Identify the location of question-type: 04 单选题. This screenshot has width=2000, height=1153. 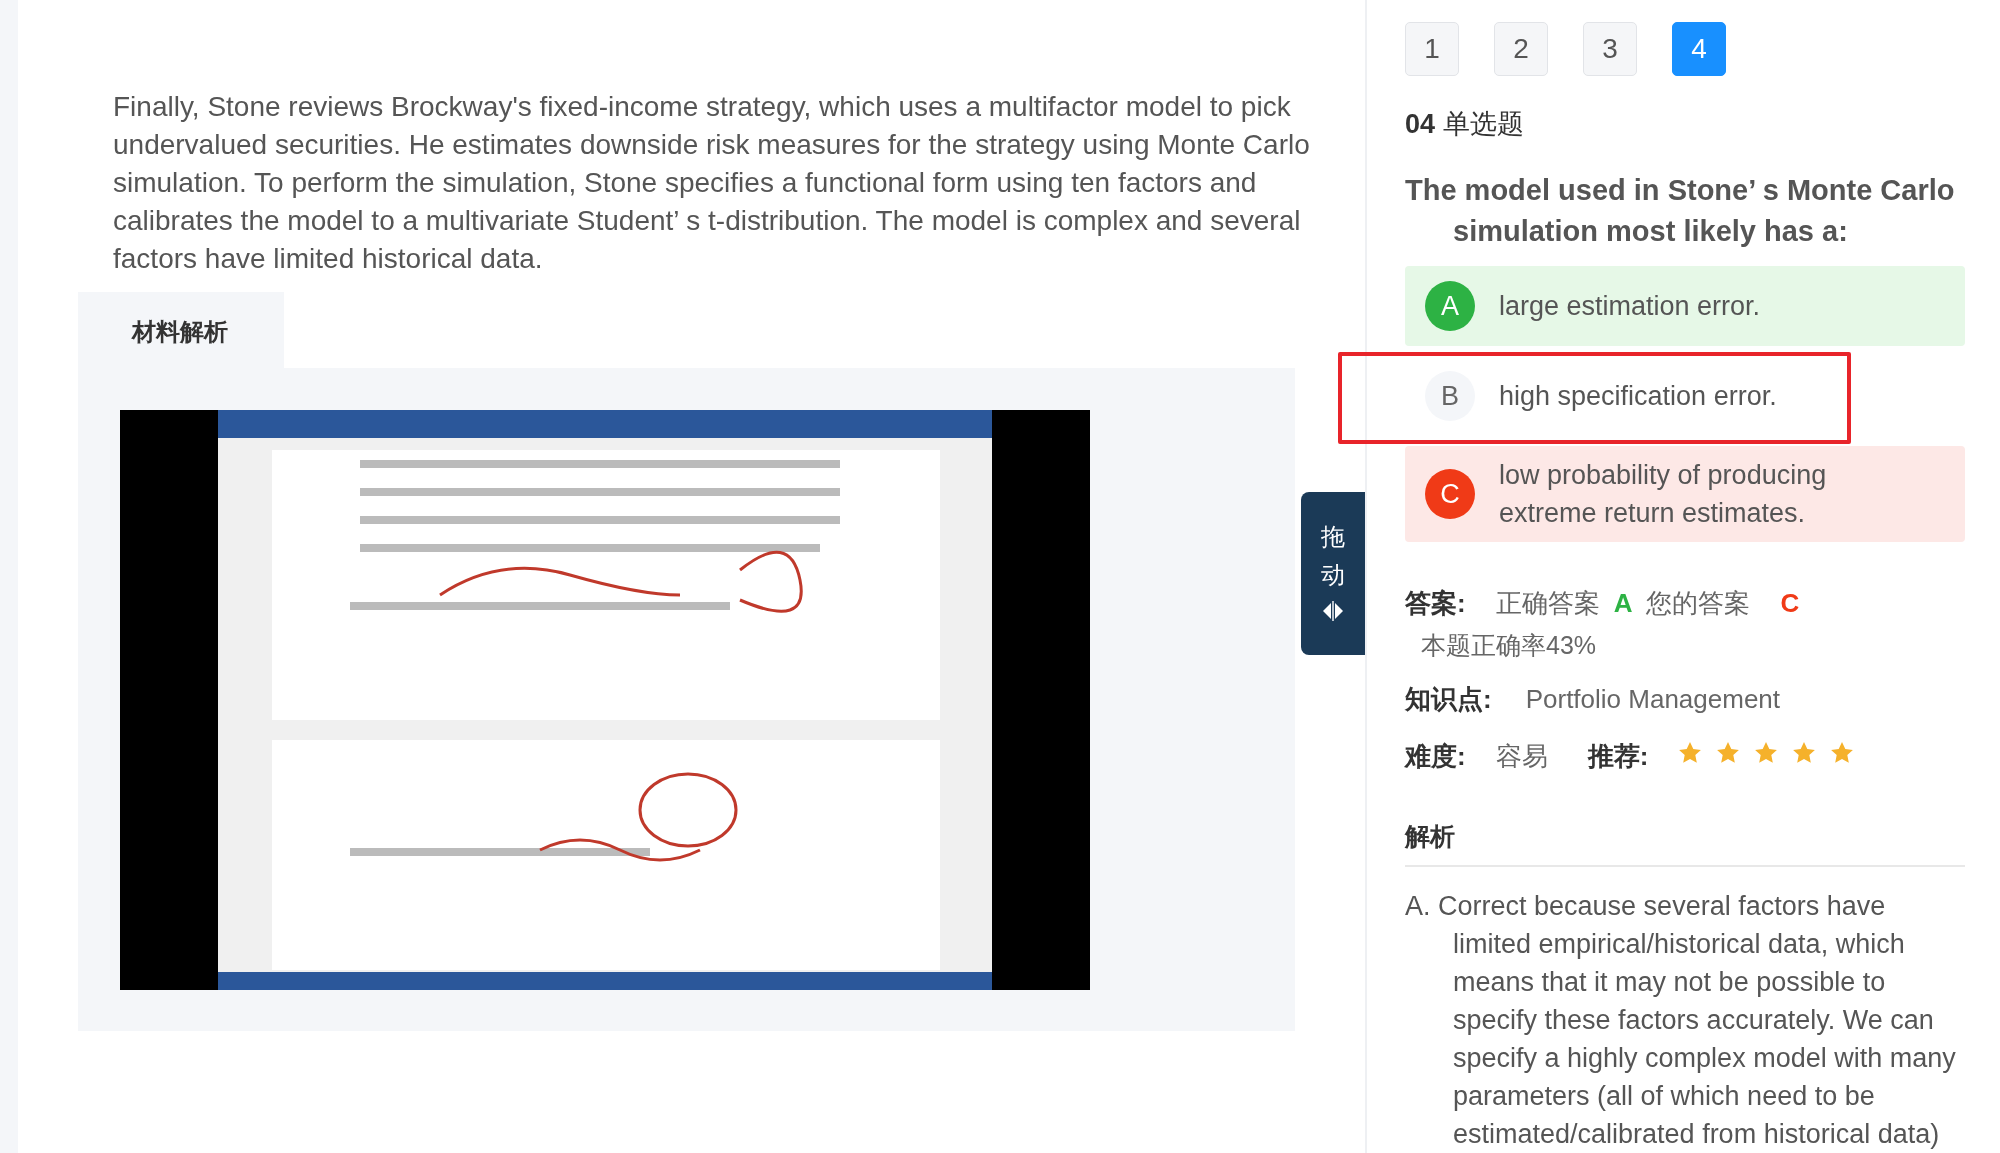
(1465, 124).